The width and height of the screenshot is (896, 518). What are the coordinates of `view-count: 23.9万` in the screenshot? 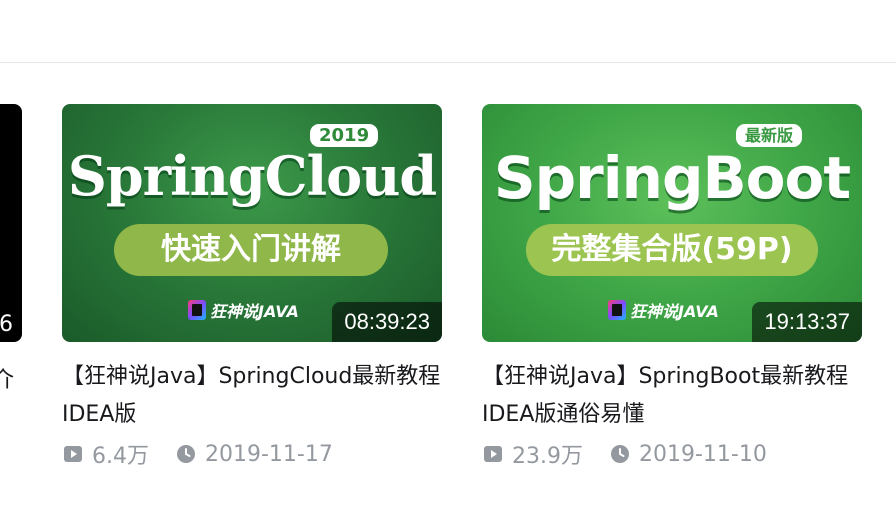 It's located at (547, 456).